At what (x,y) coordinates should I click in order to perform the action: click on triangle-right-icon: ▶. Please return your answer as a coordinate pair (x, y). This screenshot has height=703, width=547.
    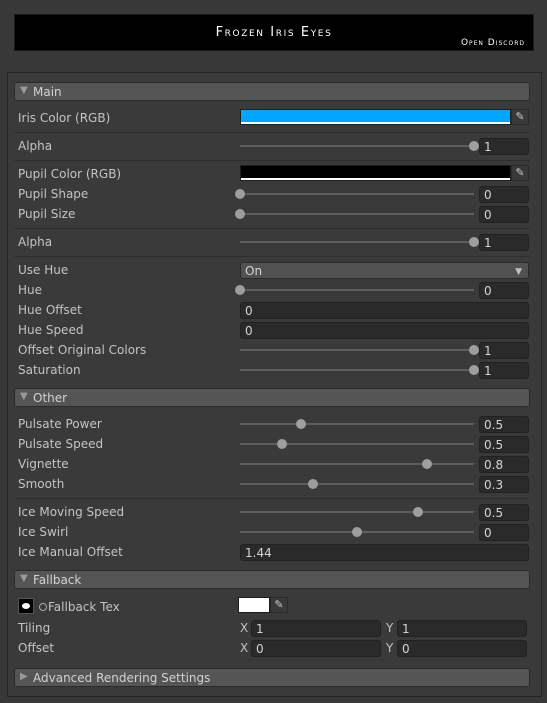
    Looking at the image, I should click on (24, 676).